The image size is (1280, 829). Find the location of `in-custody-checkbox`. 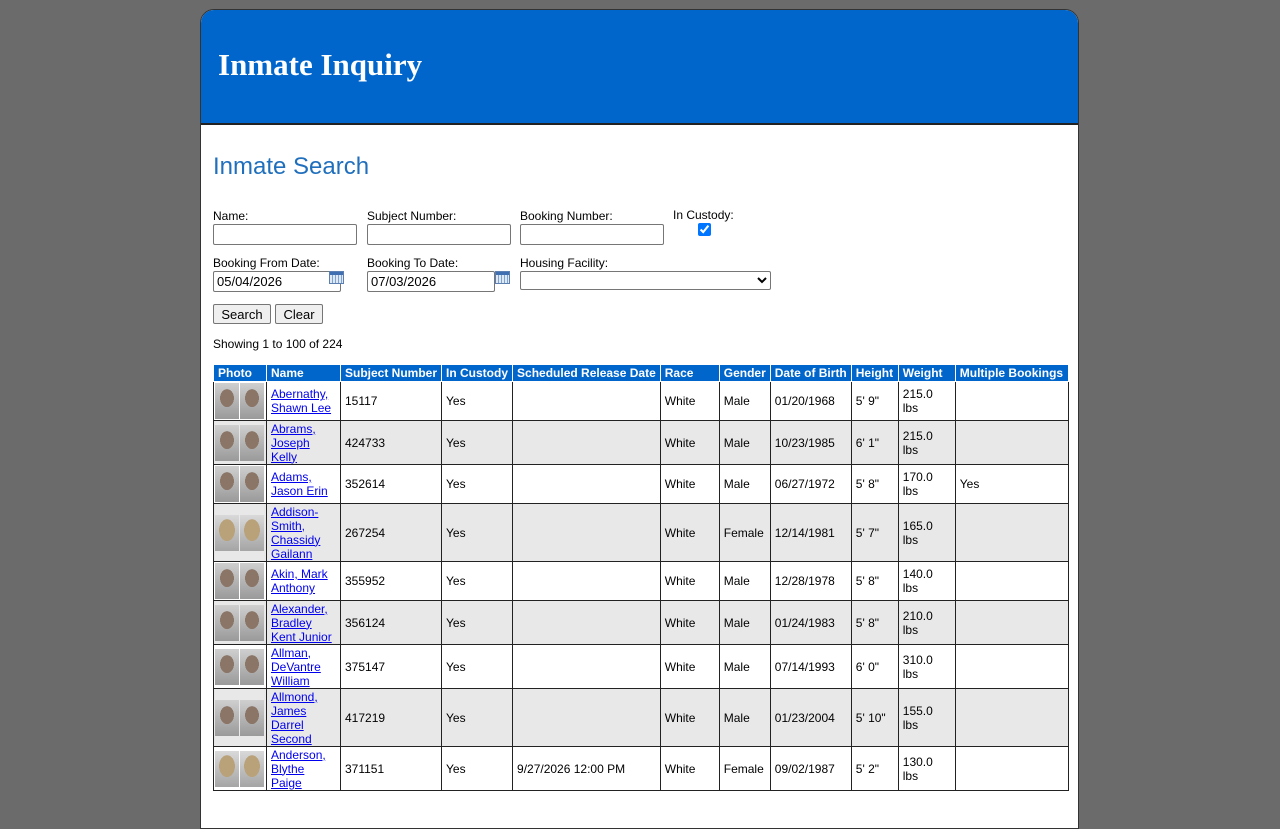

in-custody-checkbox is located at coordinates (704, 229).